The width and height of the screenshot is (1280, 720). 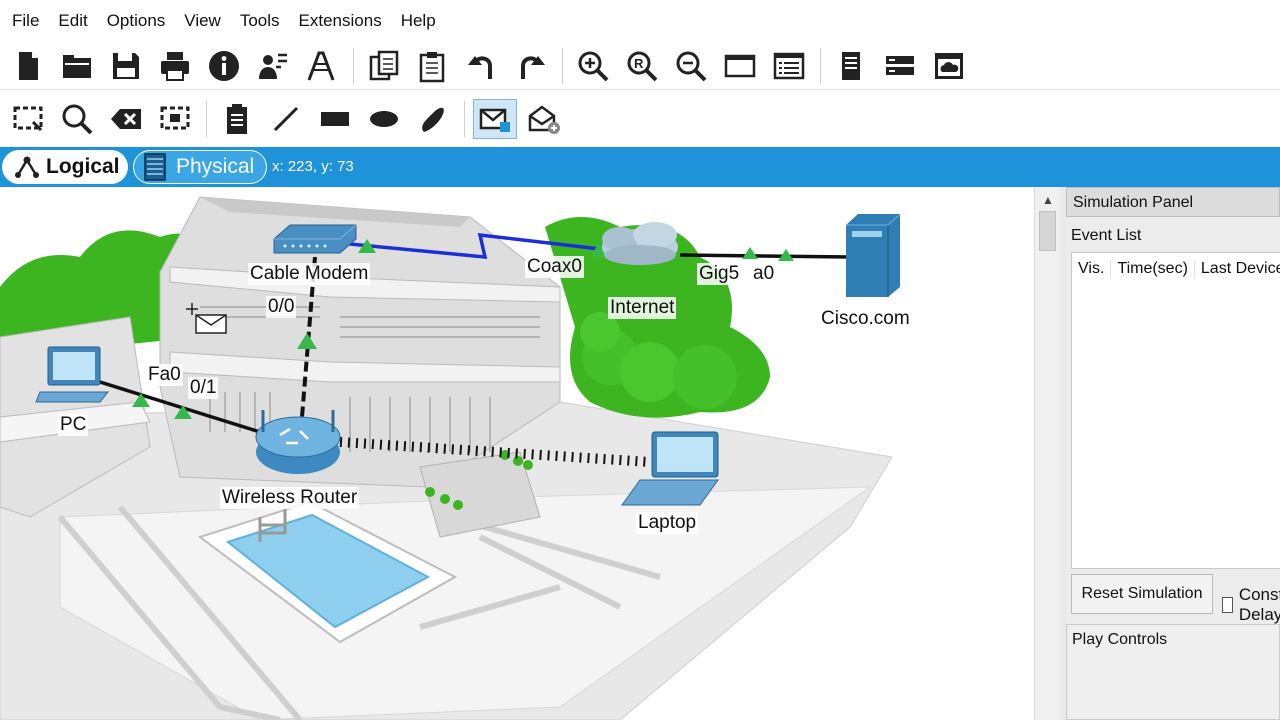 I want to click on constant-delay-option: Constant Delay, so click(x=1251, y=605).